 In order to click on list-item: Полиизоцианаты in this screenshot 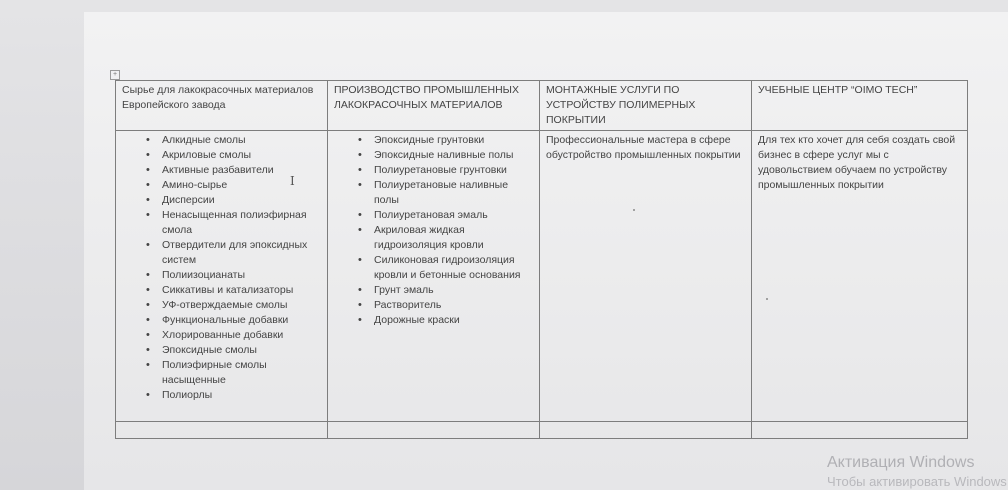, I will do `click(221, 275)`.